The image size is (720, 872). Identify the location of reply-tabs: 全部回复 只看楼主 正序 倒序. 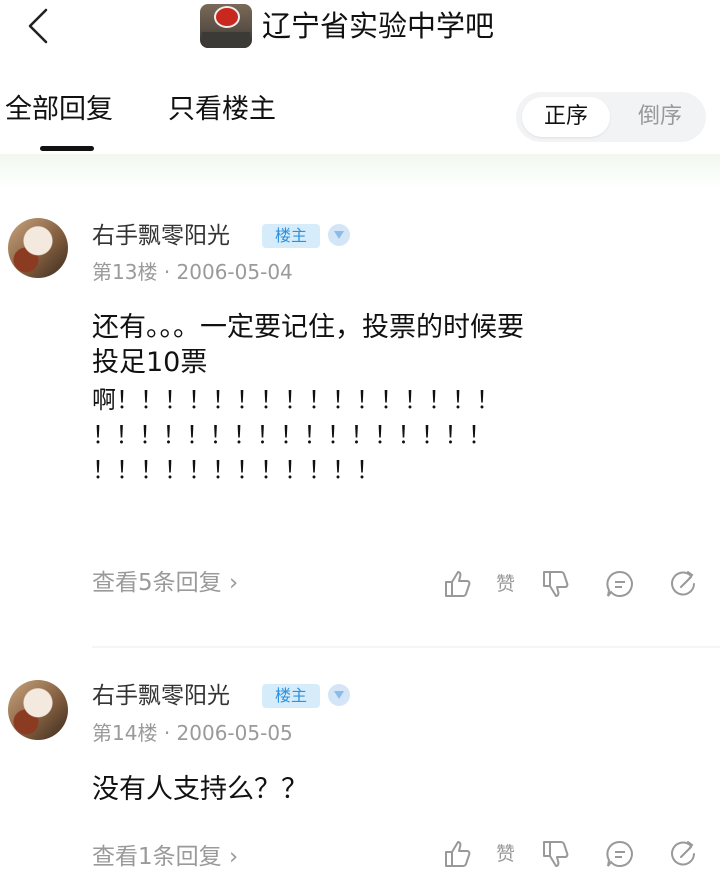
(360, 115).